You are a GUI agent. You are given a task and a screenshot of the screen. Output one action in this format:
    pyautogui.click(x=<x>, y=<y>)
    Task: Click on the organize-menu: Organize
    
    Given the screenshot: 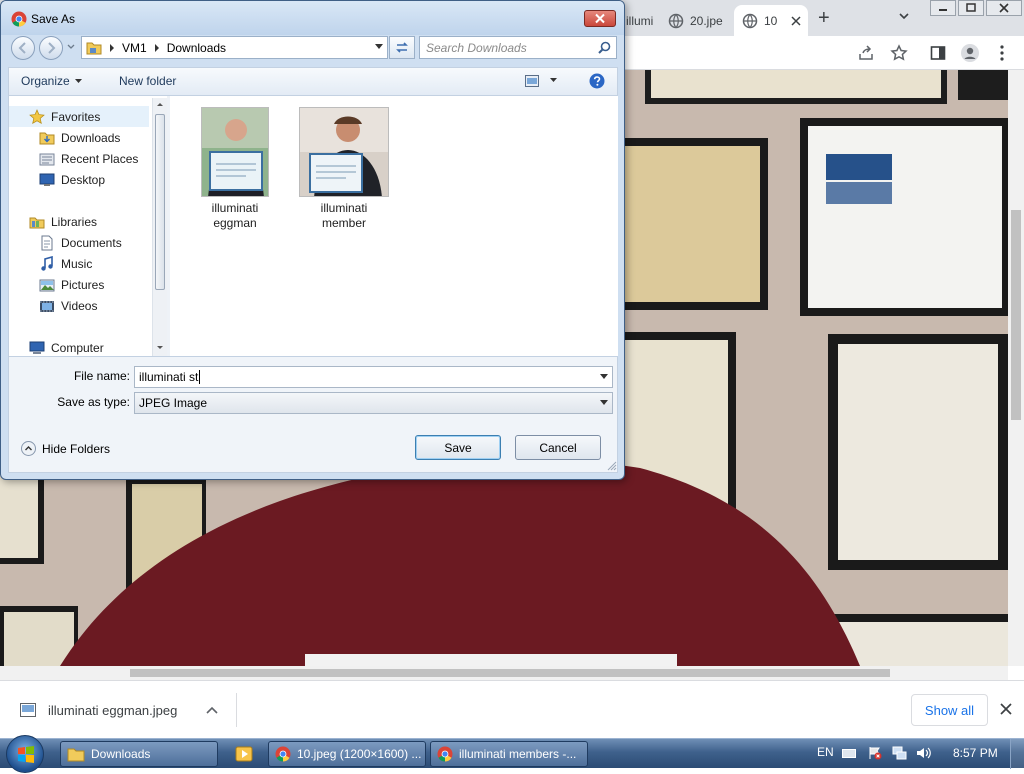 What is the action you would take?
    pyautogui.click(x=51, y=81)
    